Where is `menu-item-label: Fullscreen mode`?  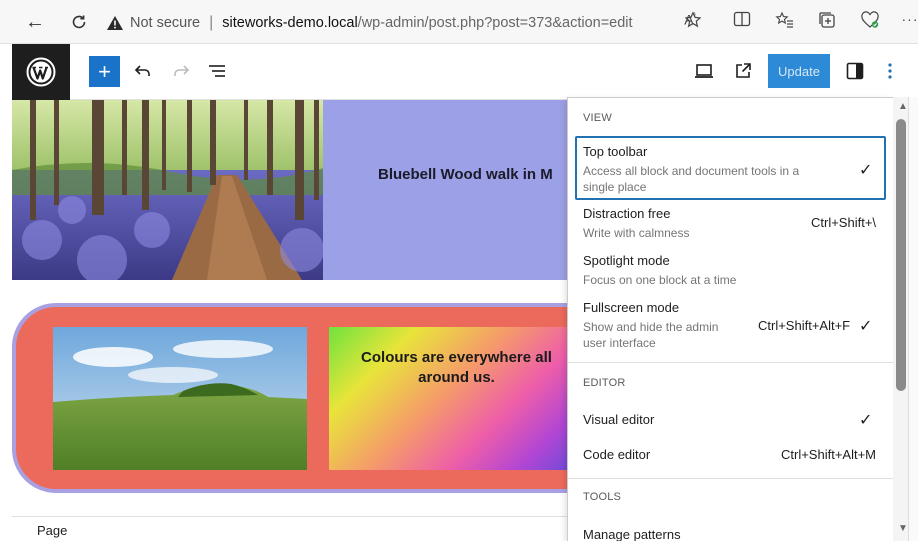
menu-item-label: Fullscreen mode is located at coordinates (631, 307).